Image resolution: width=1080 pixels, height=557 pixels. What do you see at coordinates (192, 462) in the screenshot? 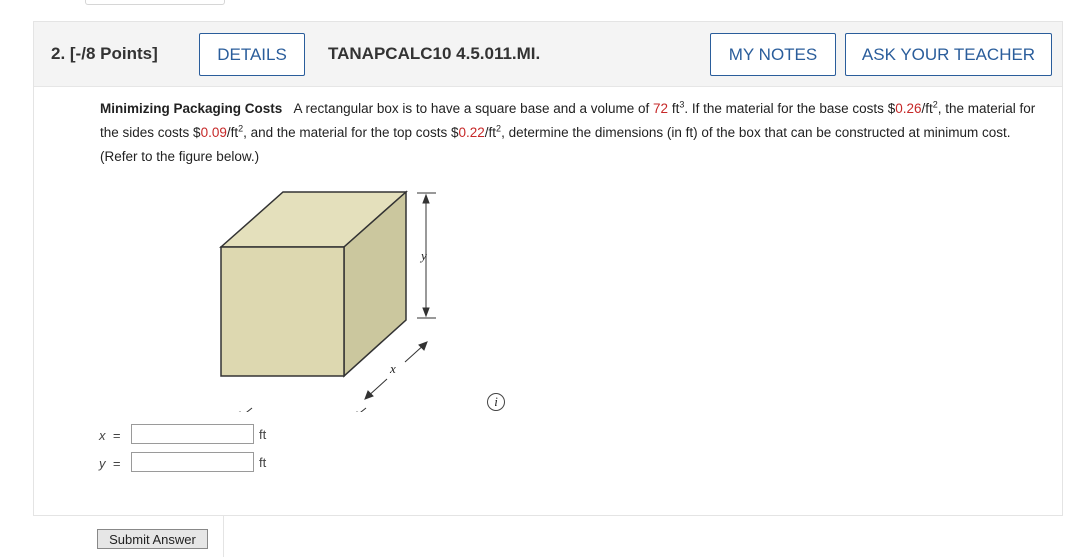
I see `y-answer-input` at bounding box center [192, 462].